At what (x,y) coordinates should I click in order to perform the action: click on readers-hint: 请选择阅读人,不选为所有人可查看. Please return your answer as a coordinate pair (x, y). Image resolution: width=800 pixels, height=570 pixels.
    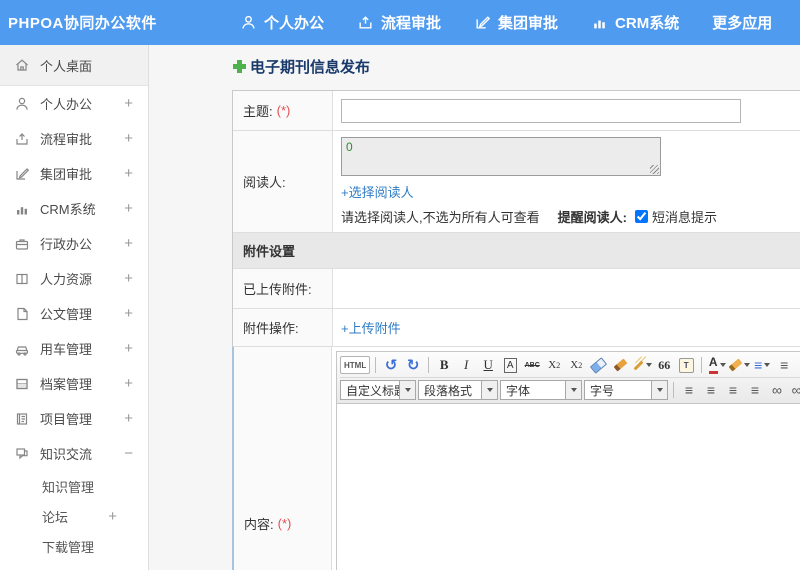
    Looking at the image, I should click on (440, 217).